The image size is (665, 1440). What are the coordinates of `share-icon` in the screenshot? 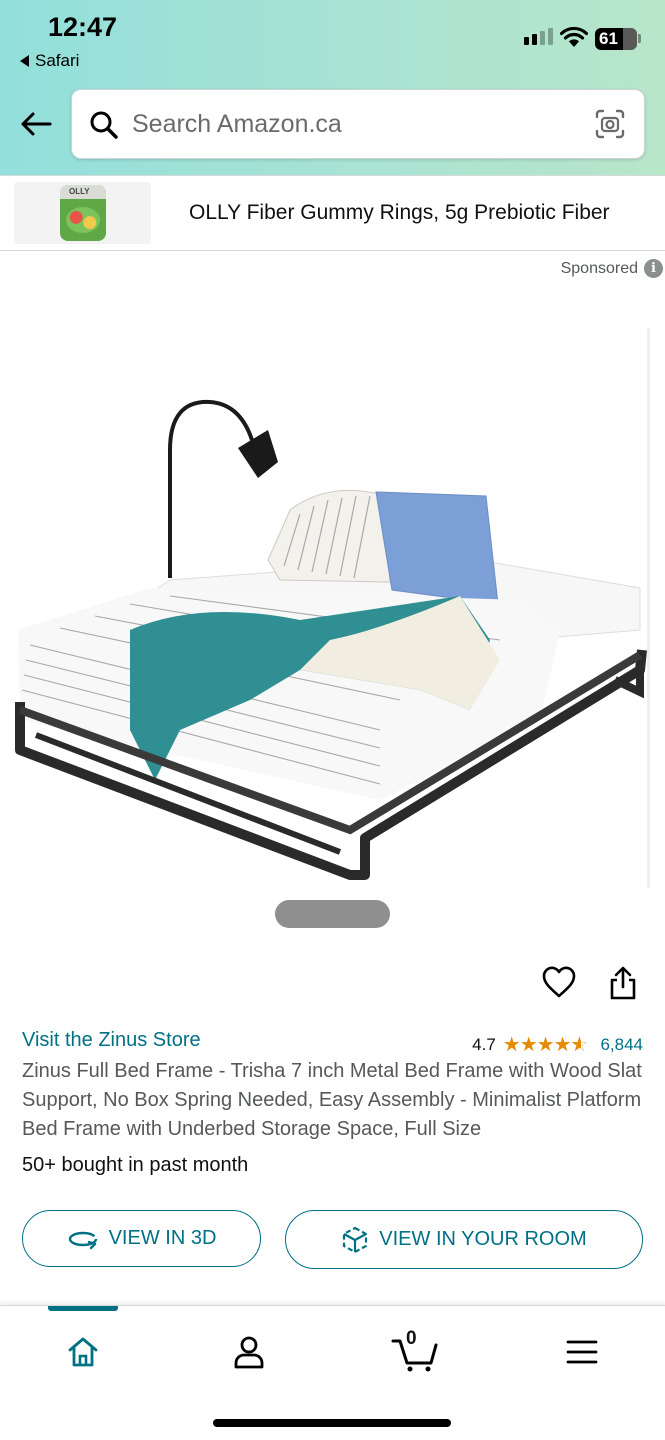 It's located at (623, 983).